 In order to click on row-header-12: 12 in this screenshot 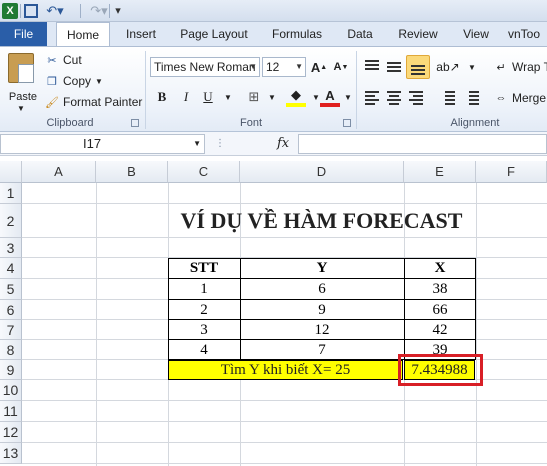, I will do `click(11, 432)`.